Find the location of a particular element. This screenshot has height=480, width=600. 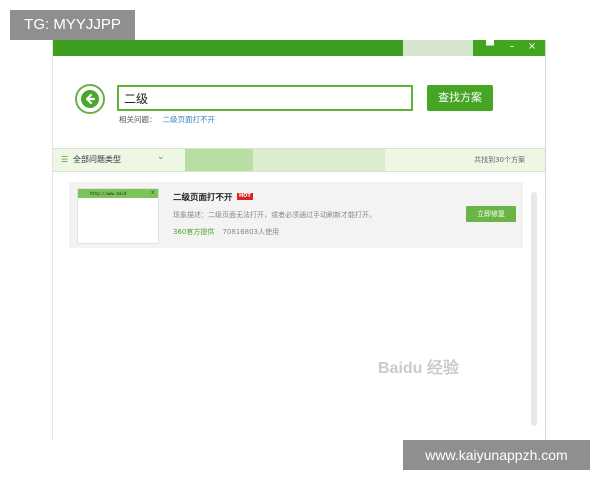

back-button is located at coordinates (90, 99).